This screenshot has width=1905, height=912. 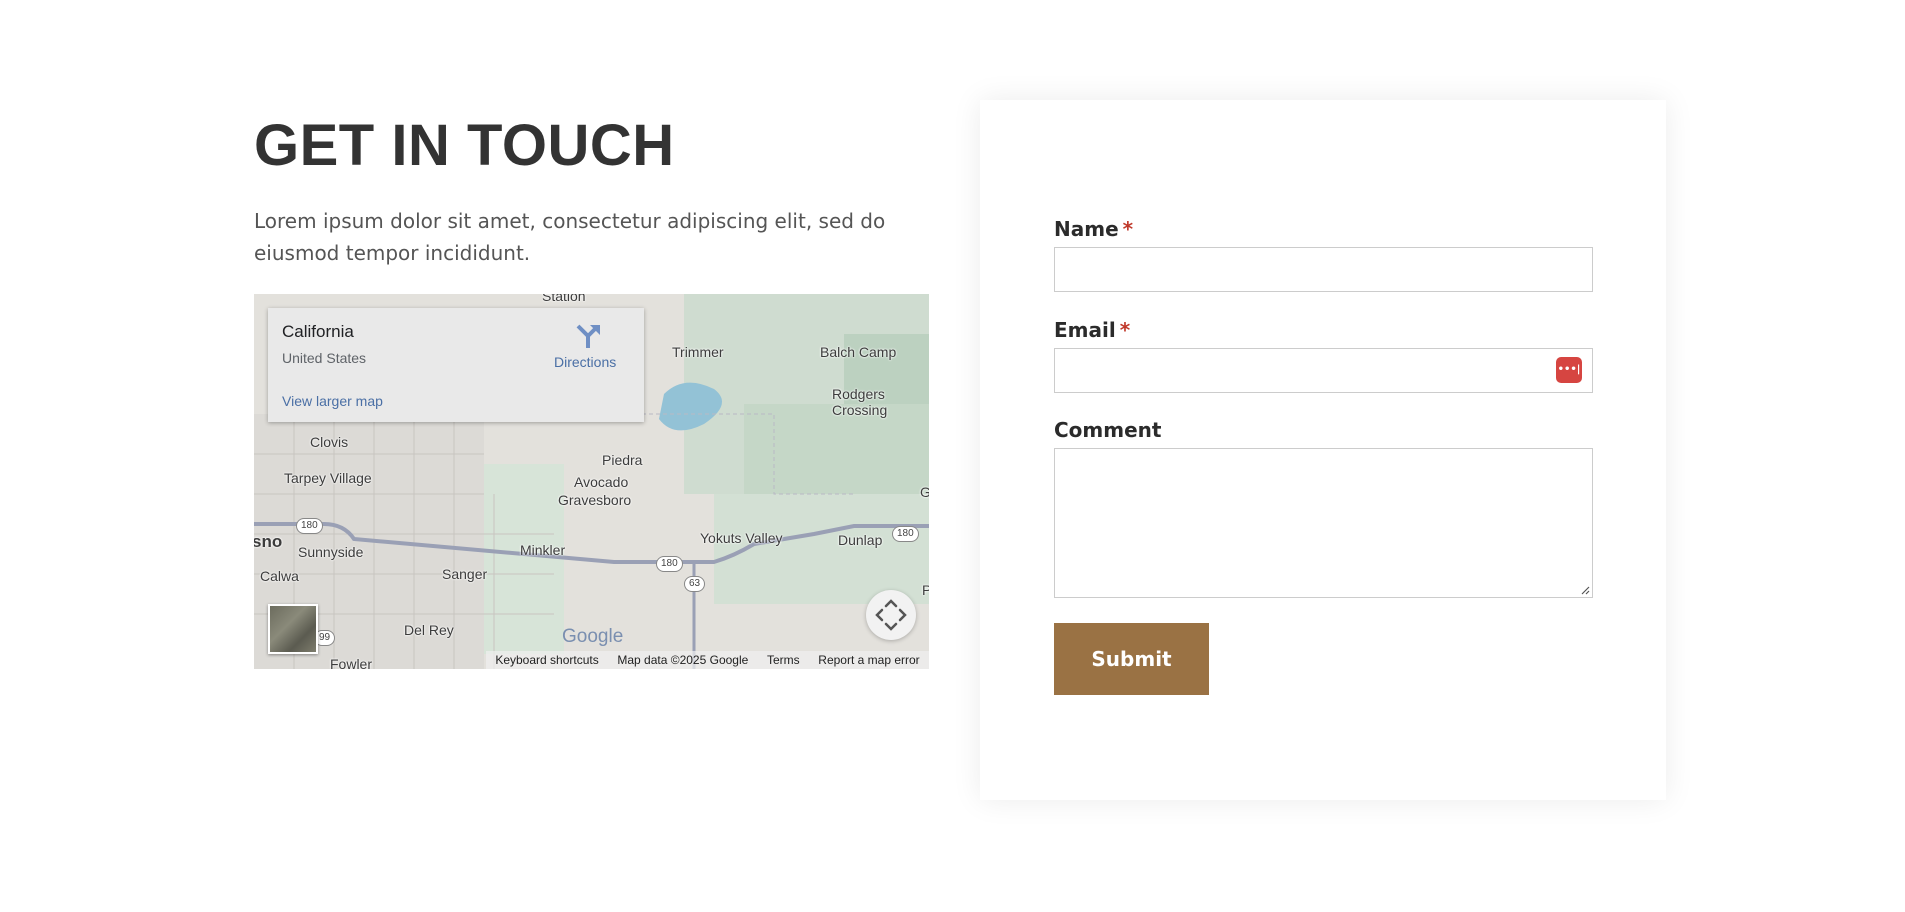 I want to click on email-label-text: Email, so click(x=1085, y=330).